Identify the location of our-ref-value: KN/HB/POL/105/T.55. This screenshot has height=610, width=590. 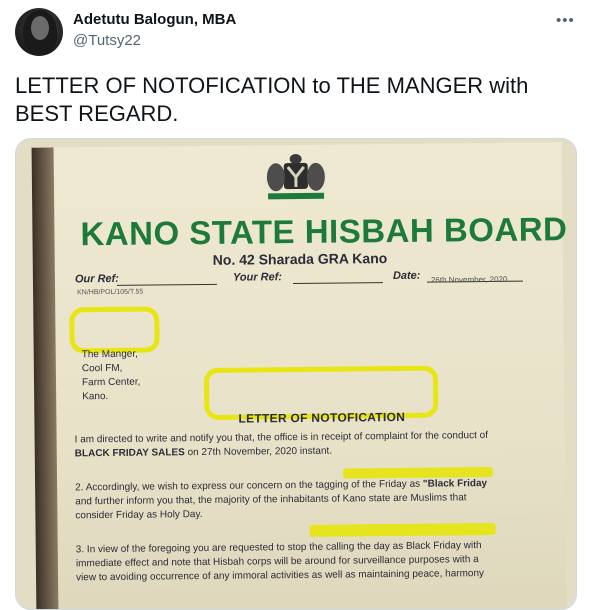
(110, 292).